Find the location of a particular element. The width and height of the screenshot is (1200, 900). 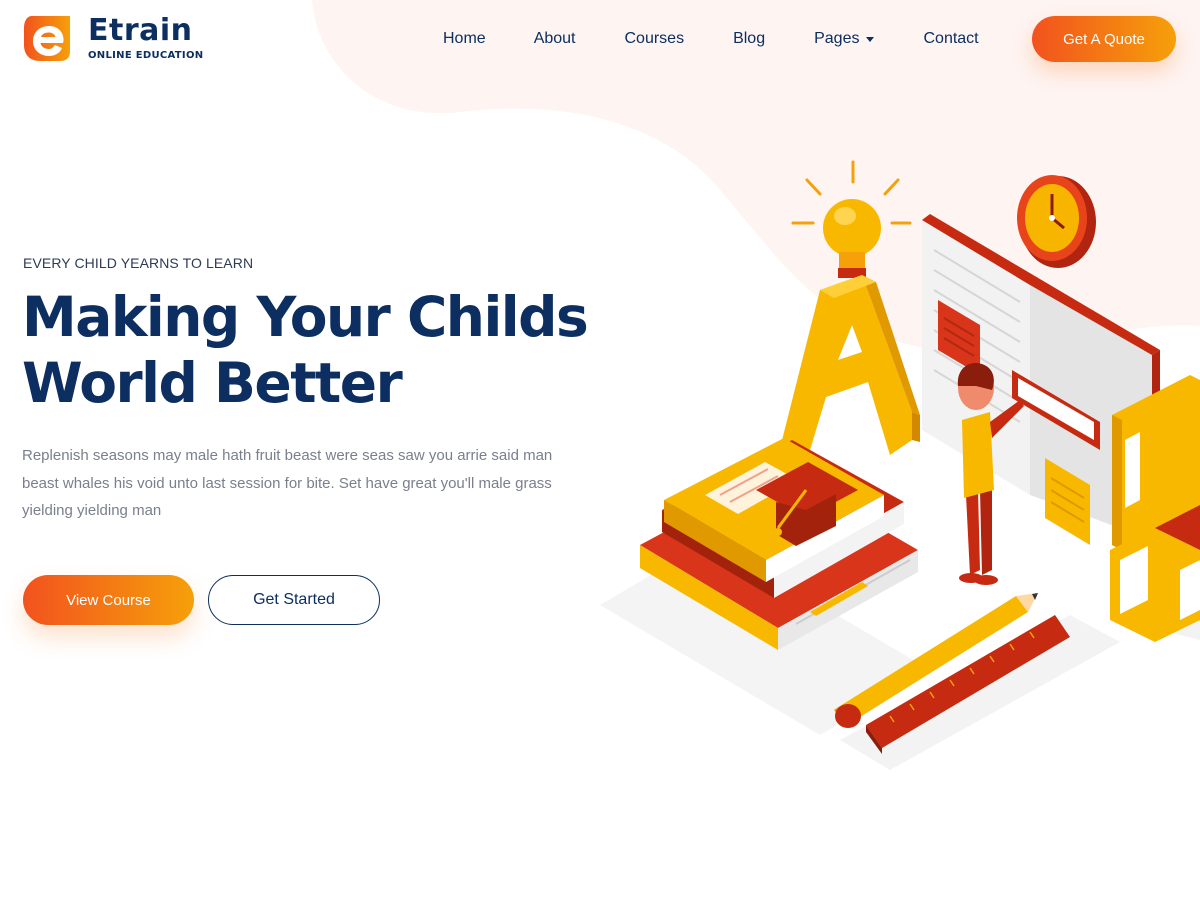

nav-home: Home is located at coordinates (464, 39).